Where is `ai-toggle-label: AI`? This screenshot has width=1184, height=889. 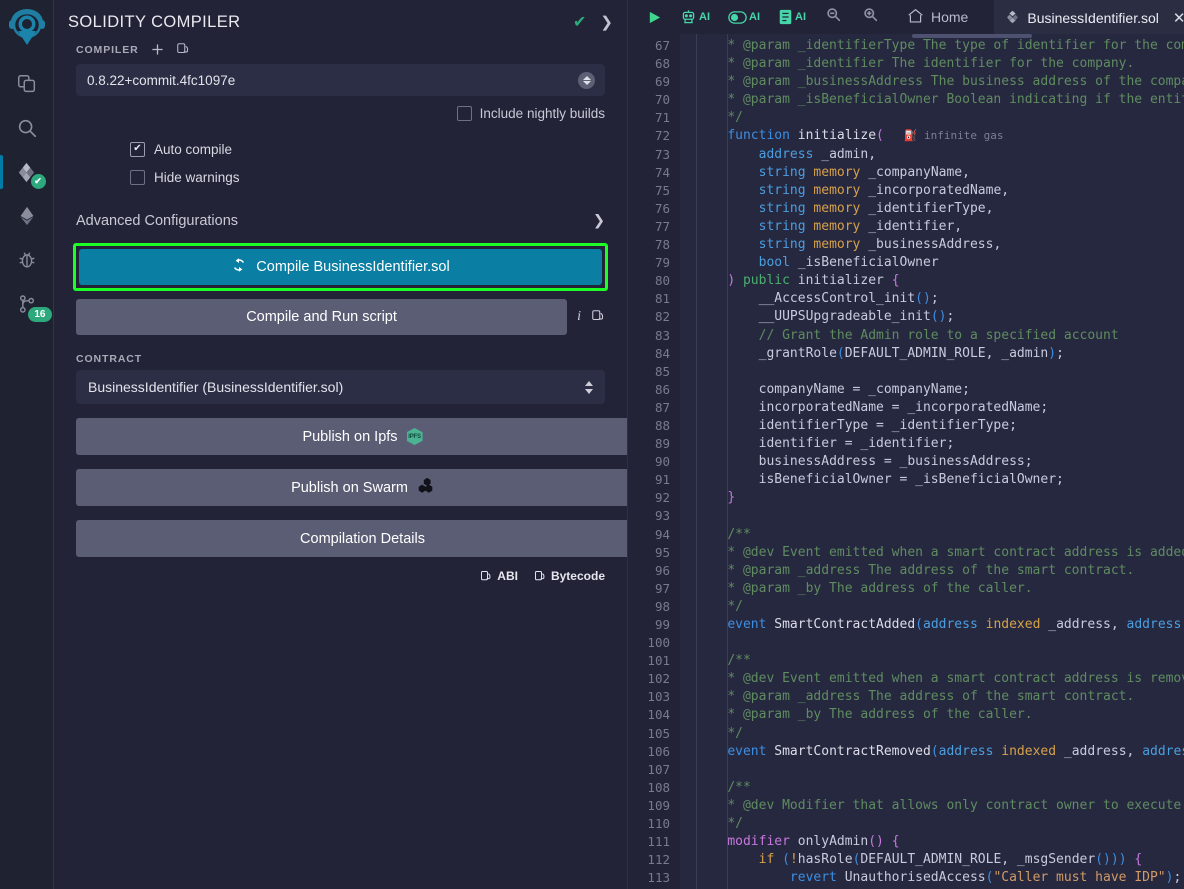 ai-toggle-label: AI is located at coordinates (754, 17).